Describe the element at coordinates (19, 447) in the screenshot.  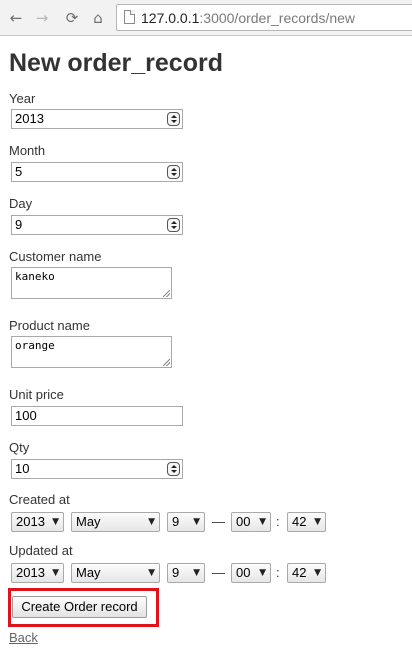
I see `qty-label: Qty` at that location.